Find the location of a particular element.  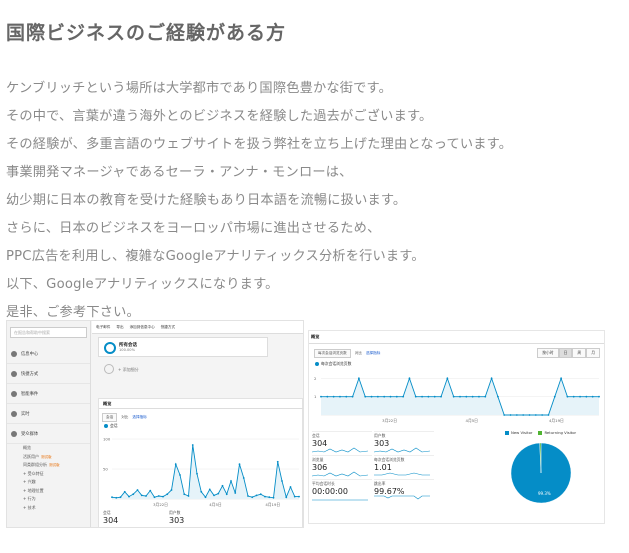

metric-select: 会话 is located at coordinates (110, 417).